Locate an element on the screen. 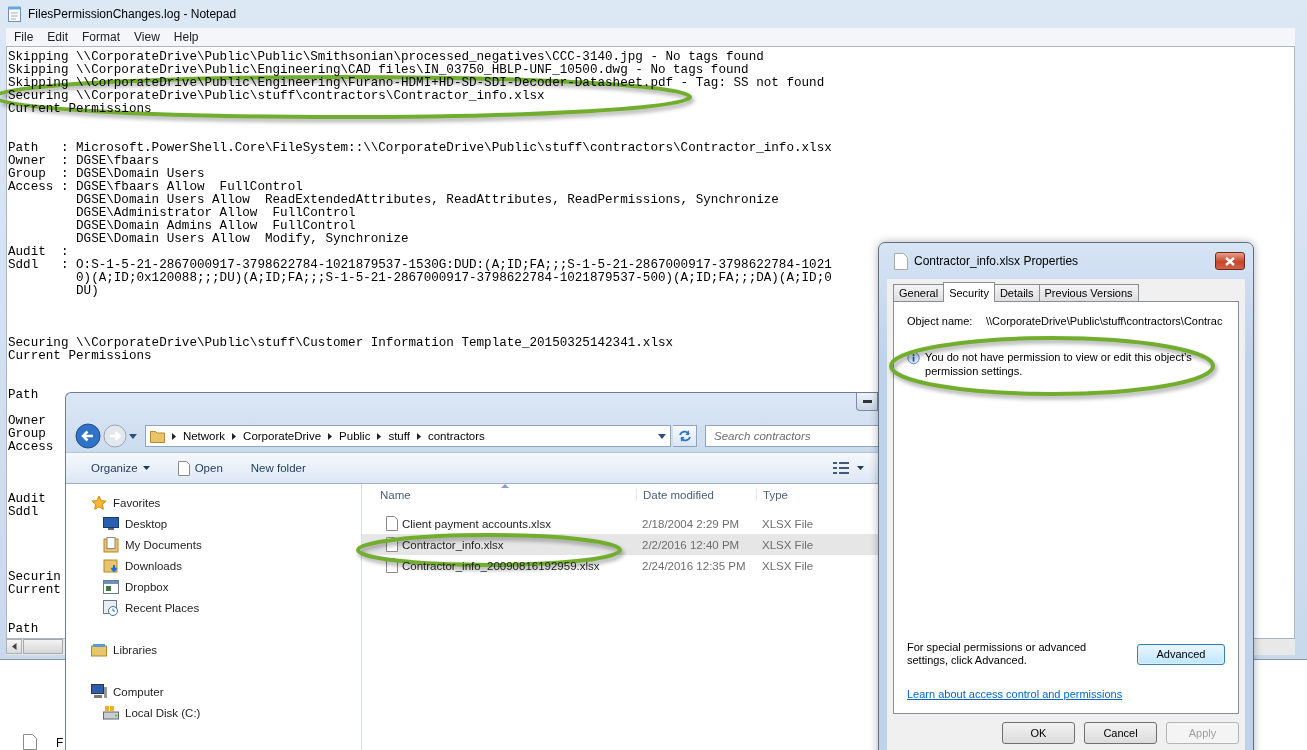  log-line: DGSE\Administrator Allow FullControl is located at coordinates (215, 213).